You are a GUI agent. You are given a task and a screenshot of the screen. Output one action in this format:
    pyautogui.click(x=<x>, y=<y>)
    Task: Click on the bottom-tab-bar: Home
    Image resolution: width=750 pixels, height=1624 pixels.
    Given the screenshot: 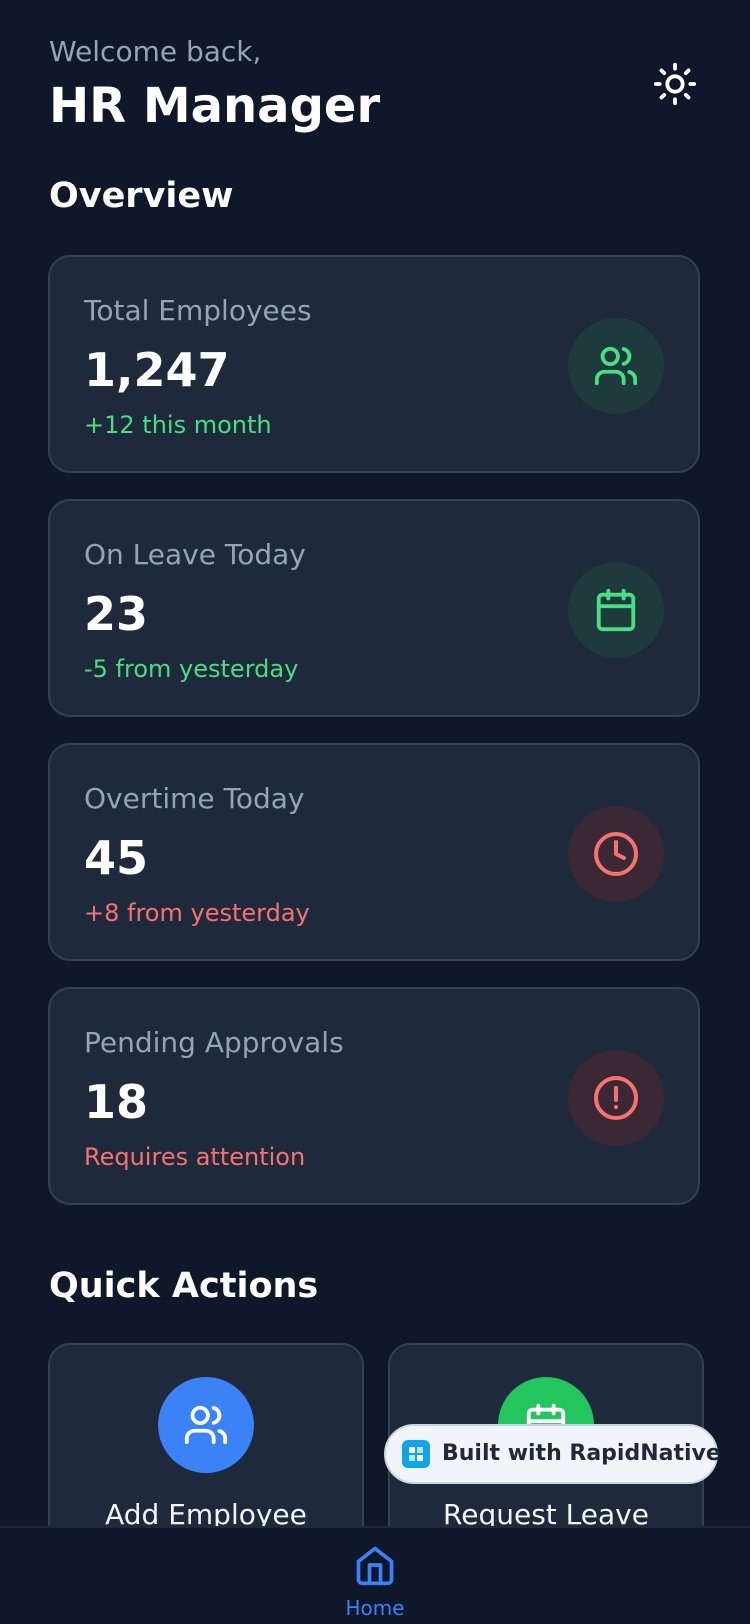 What is the action you would take?
    pyautogui.click(x=375, y=1575)
    